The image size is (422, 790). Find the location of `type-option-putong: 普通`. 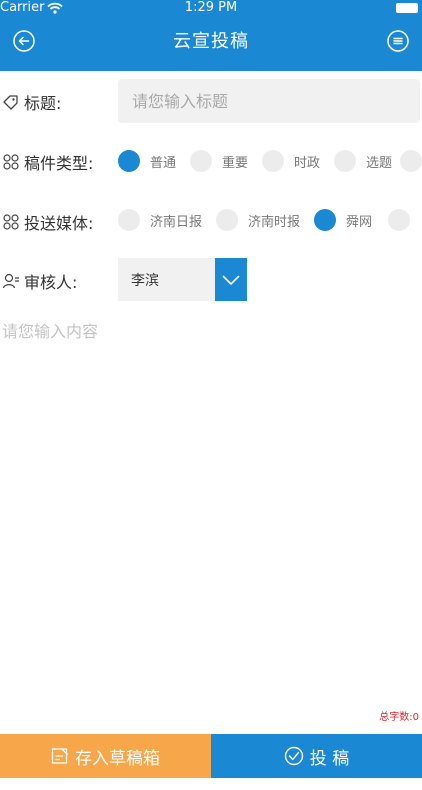

type-option-putong: 普通 is located at coordinates (154, 161).